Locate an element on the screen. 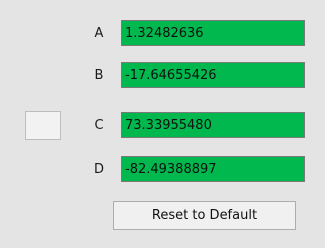 The width and height of the screenshot is (325, 248). label-a: A is located at coordinates (99, 33).